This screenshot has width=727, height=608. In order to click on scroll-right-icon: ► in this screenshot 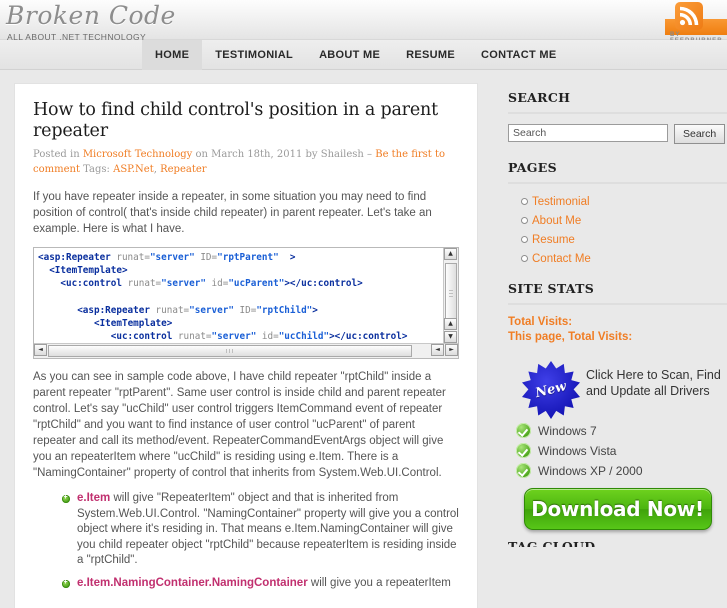, I will do `click(451, 350)`.